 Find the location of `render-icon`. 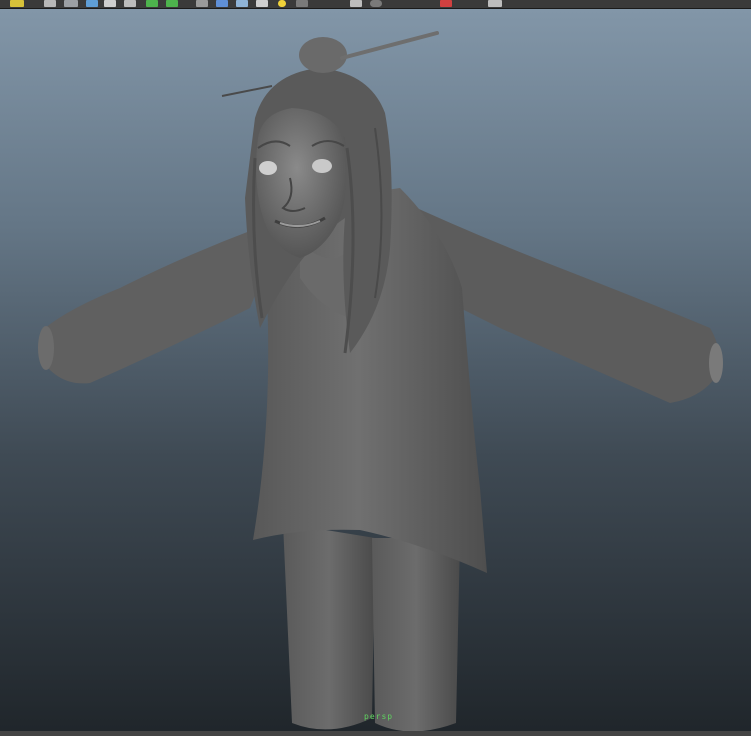

render-icon is located at coordinates (50, 3).